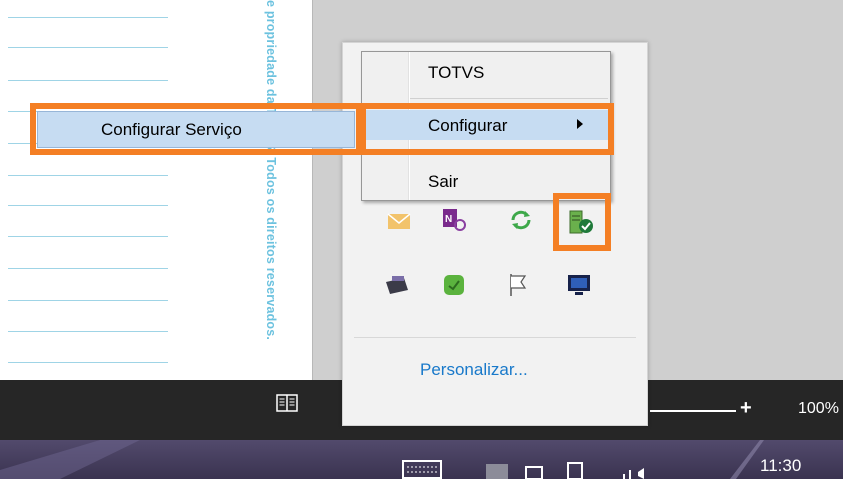  Describe the element at coordinates (818, 409) in the screenshot. I see `zoom-level: 100%` at that location.